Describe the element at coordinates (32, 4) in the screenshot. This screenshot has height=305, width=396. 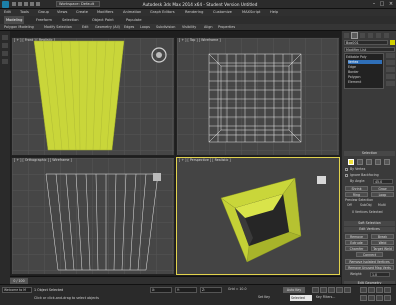
I see `undo-icon` at that location.